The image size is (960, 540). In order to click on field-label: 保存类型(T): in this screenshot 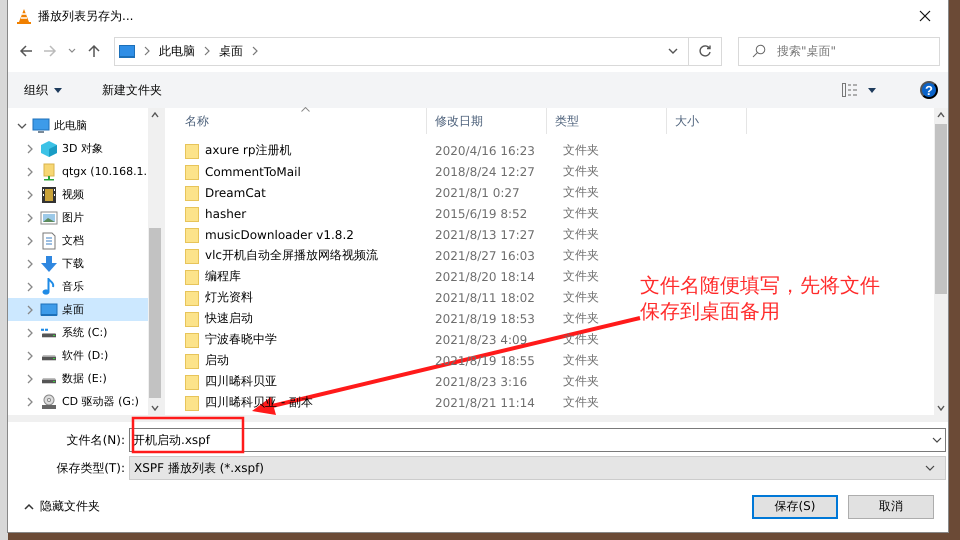, I will do `click(90, 468)`.